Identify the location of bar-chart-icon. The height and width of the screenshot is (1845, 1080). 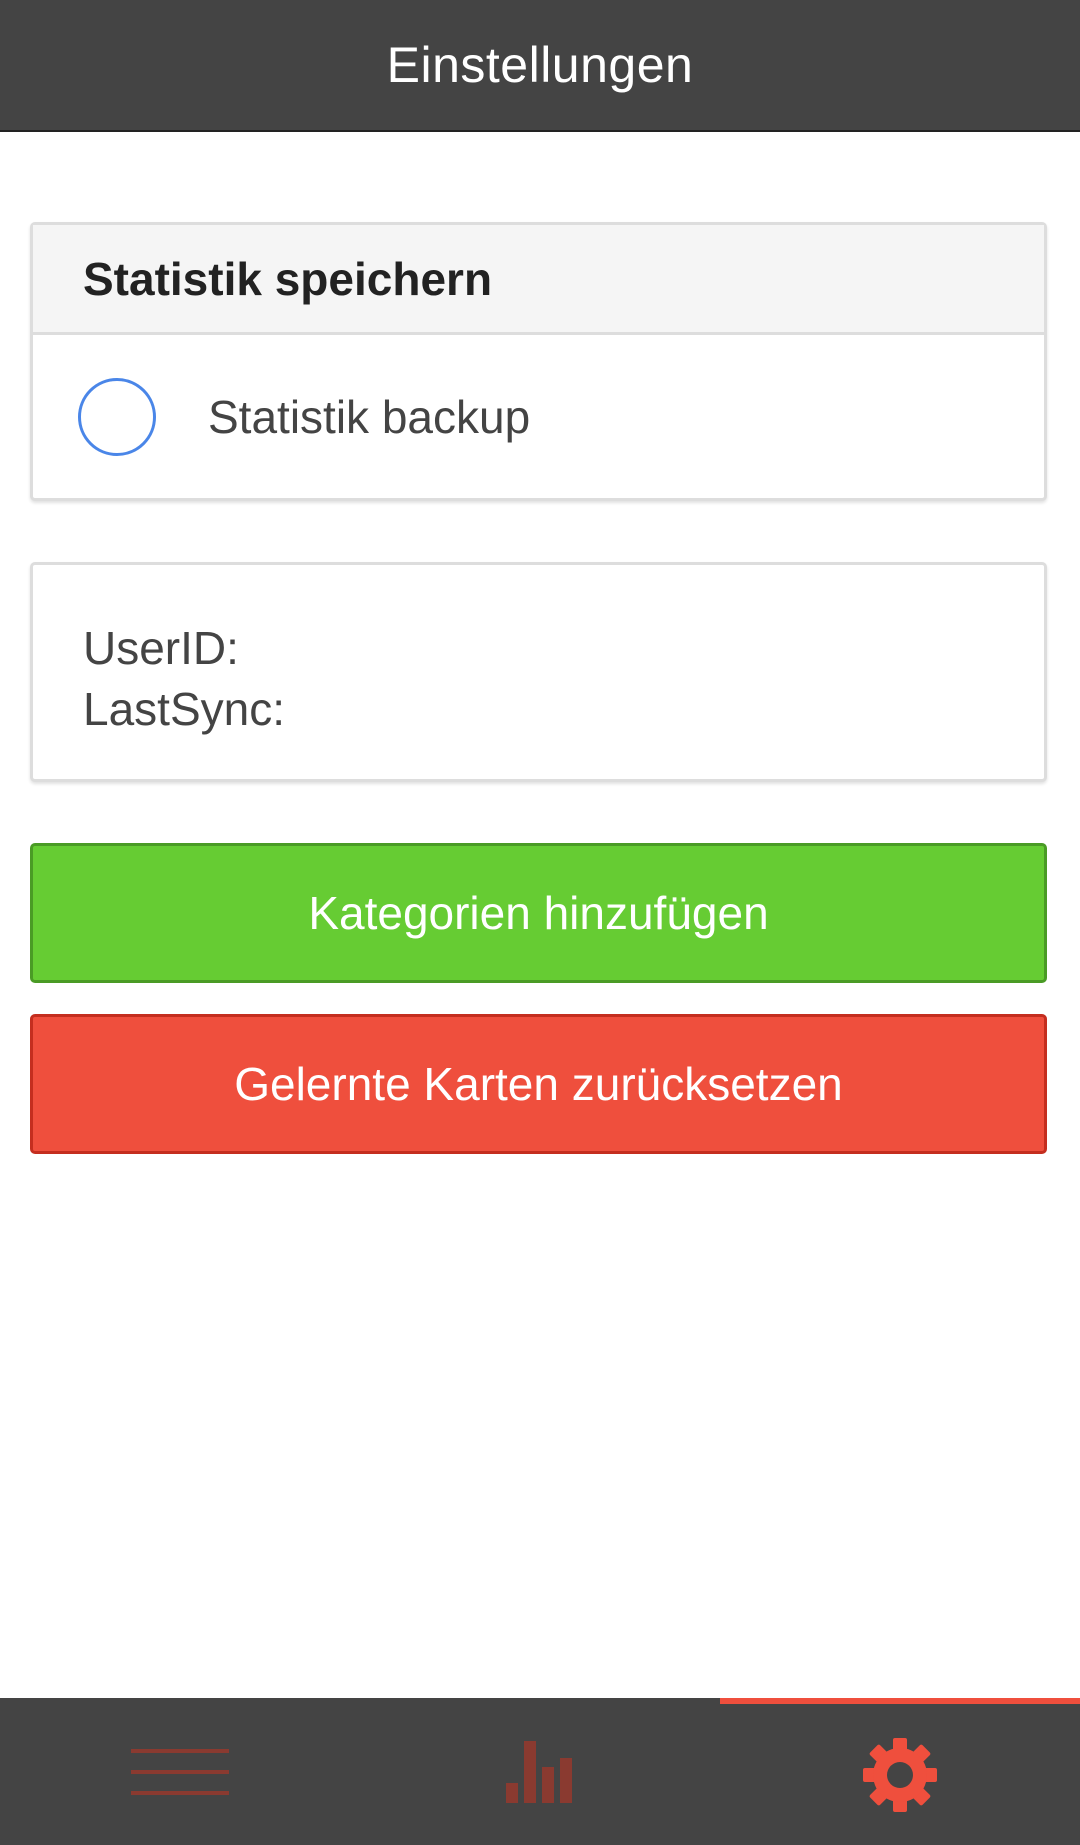
(540, 1771).